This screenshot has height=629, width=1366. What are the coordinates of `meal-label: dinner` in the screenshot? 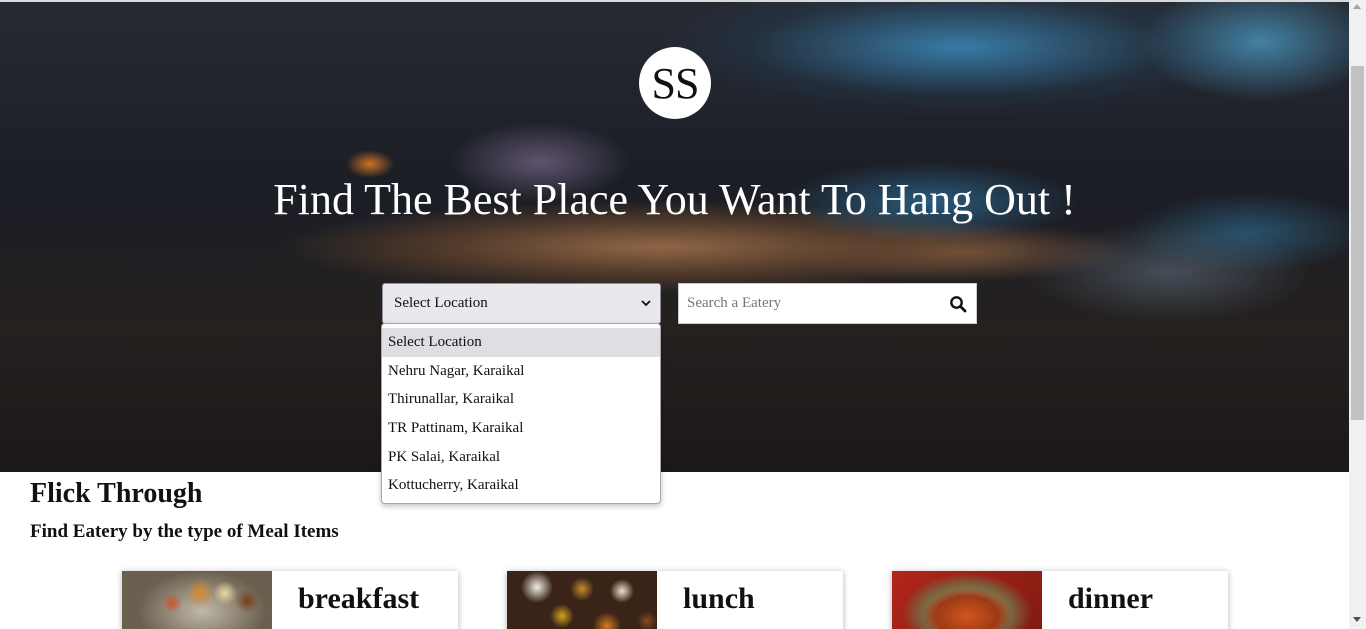 It's located at (1111, 598).